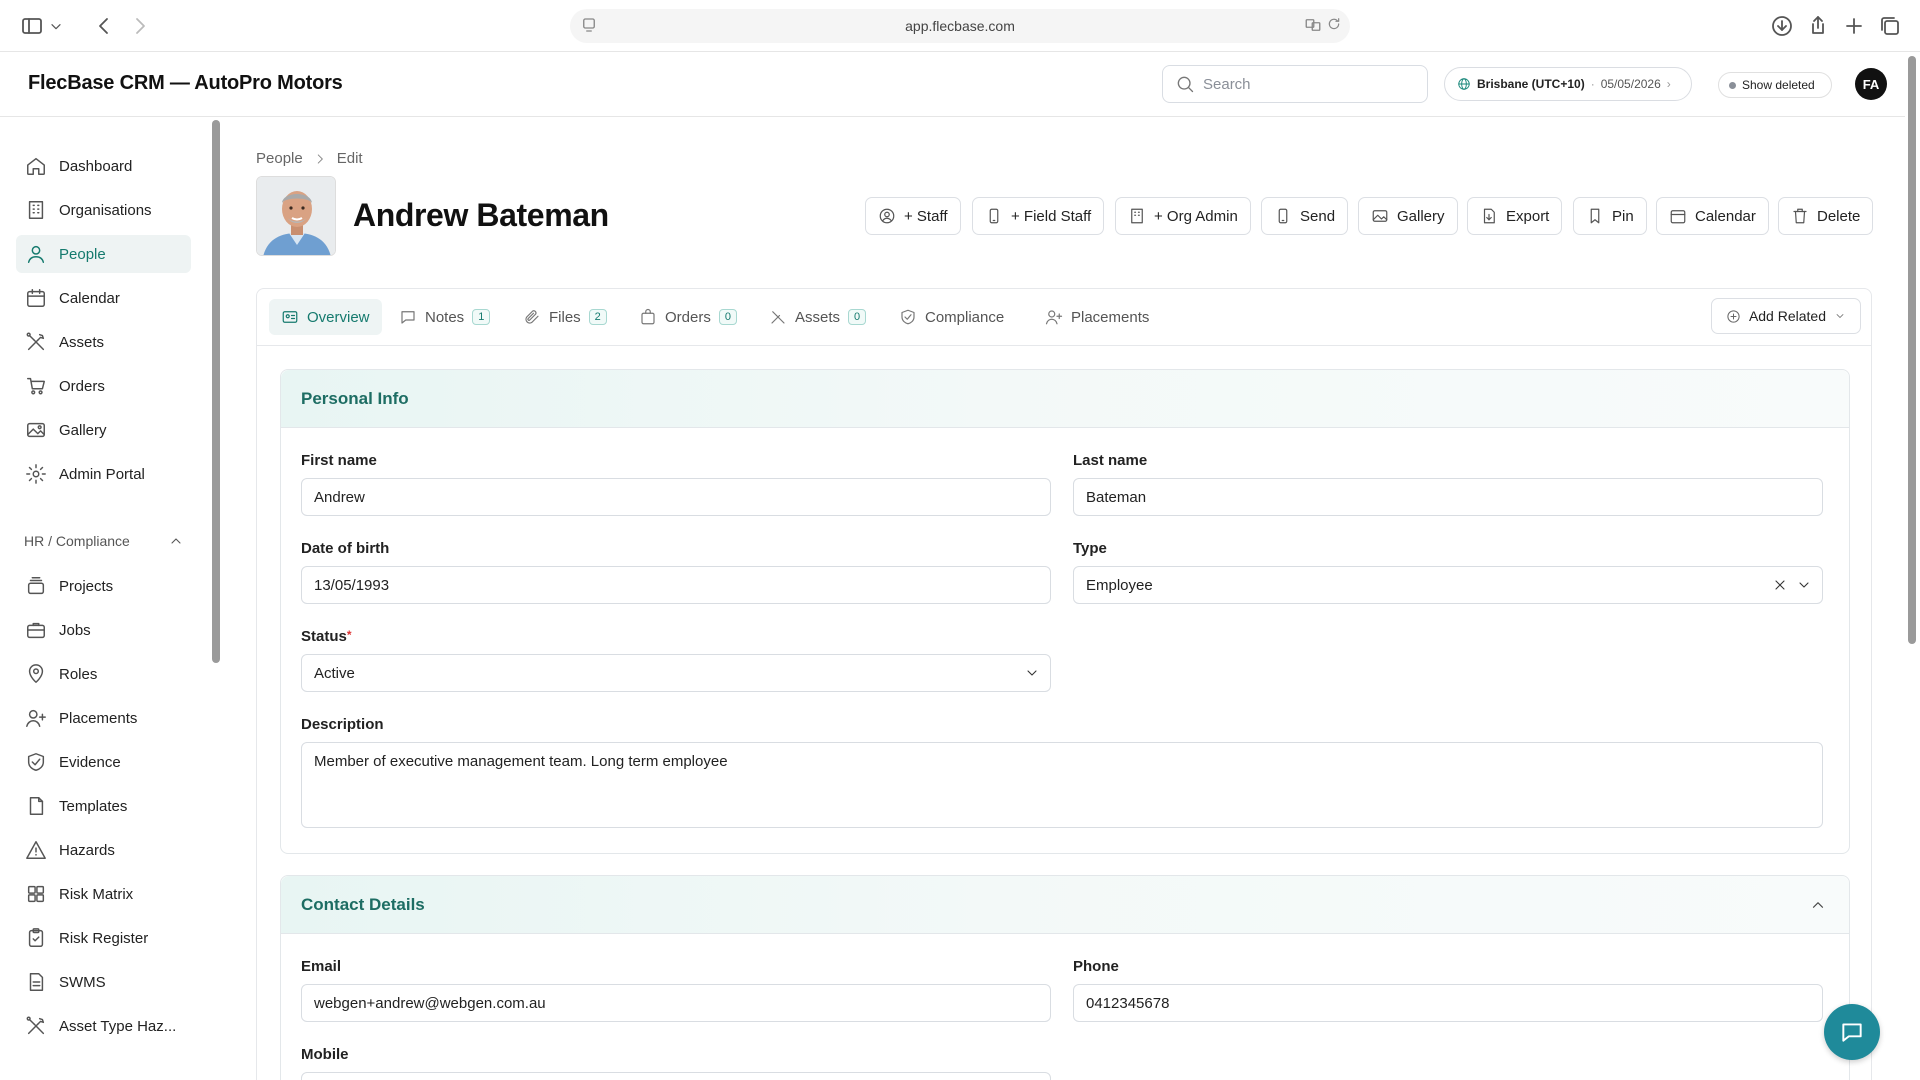 The height and width of the screenshot is (1080, 1920). I want to click on email-field: webgen+andrew@webgen.com.au, so click(676, 1003).